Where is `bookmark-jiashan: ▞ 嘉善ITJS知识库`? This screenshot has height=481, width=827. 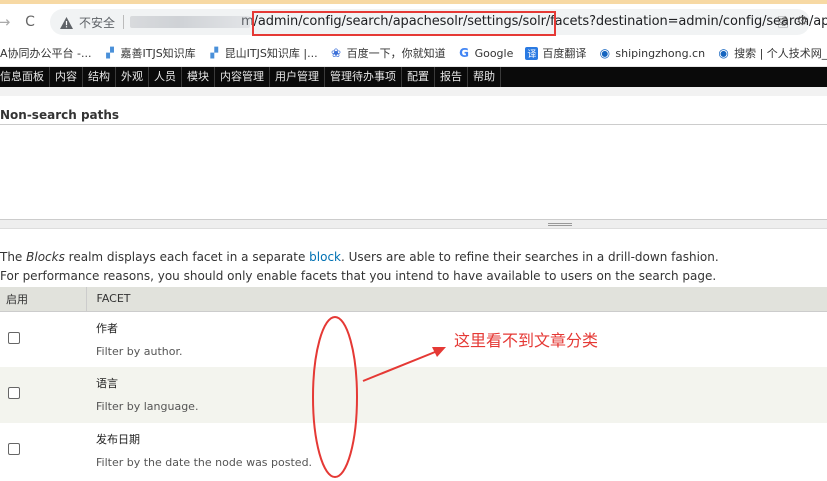
bookmark-jiashan: ▞ 嘉善ITJS知识库 is located at coordinates (149, 53).